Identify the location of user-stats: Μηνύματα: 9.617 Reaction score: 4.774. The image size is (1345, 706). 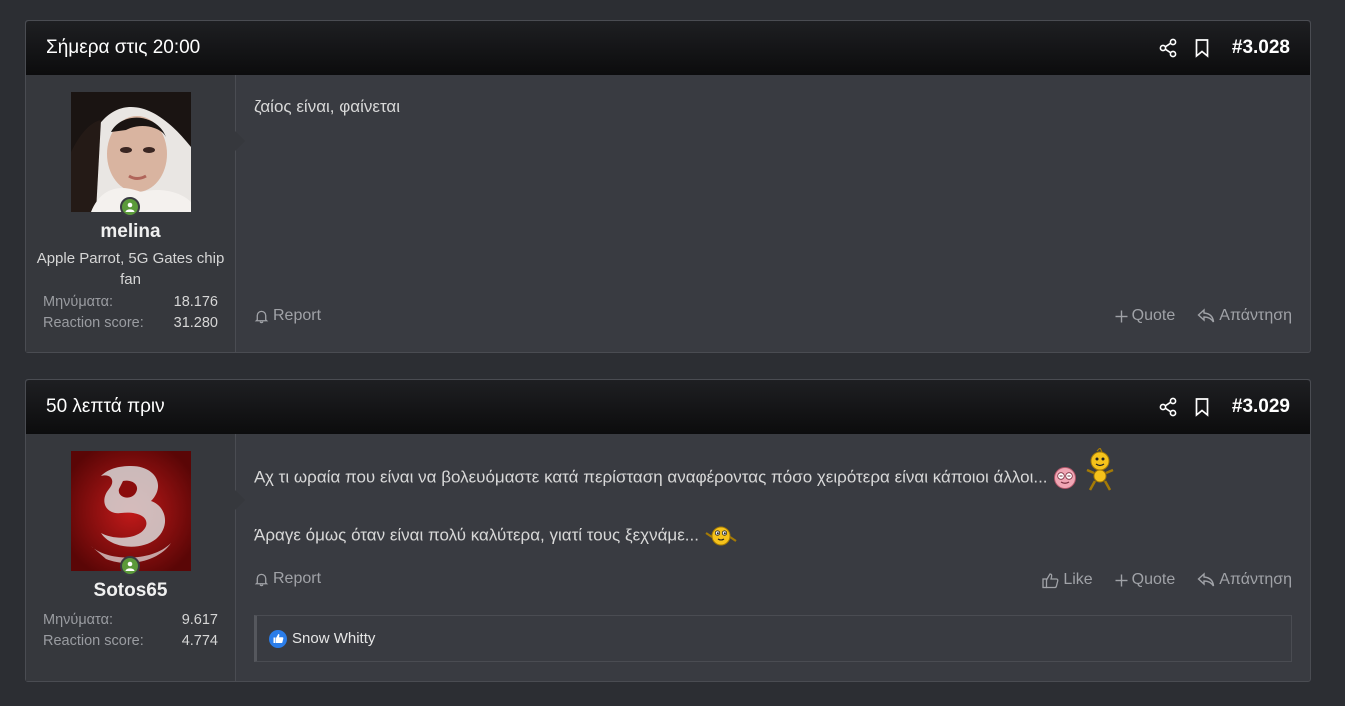
(130, 631).